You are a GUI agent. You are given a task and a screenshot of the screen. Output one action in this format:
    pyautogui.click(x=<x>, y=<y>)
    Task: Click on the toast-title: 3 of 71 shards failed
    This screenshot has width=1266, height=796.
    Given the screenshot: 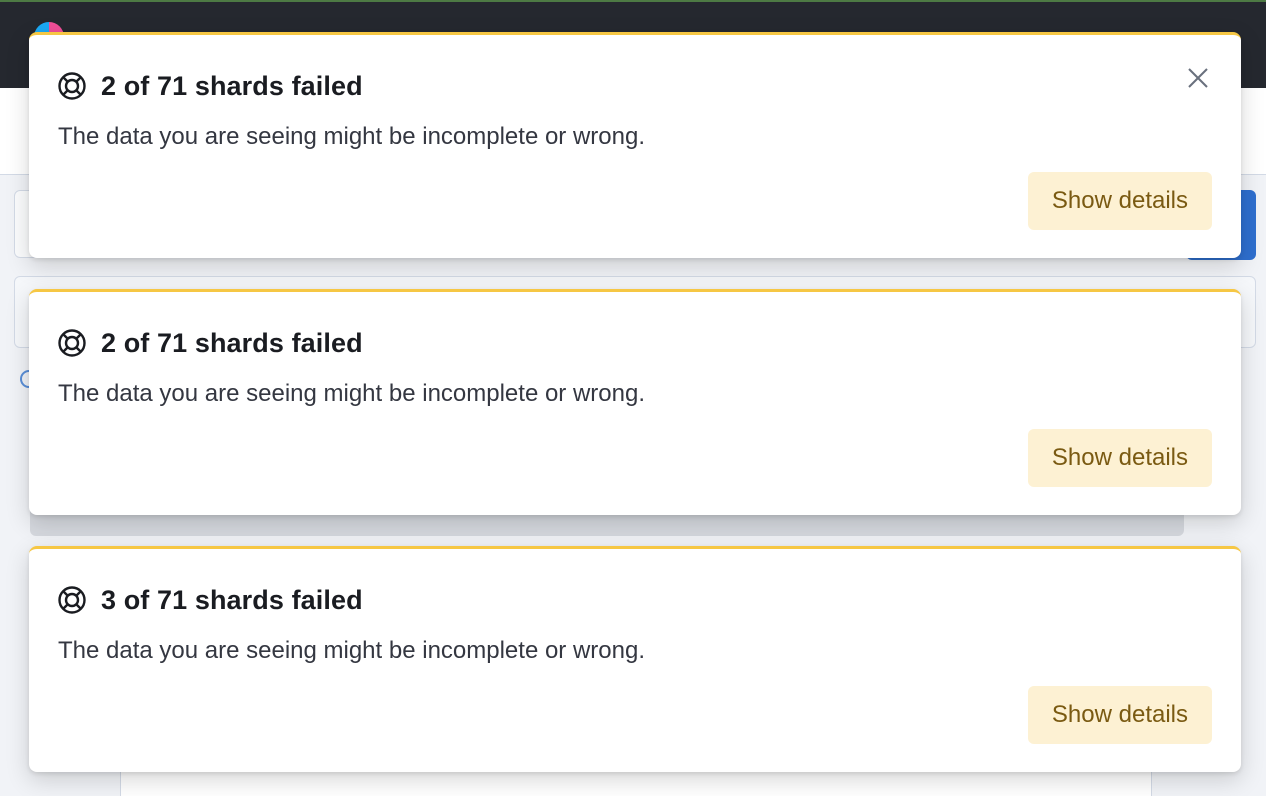 What is the action you would take?
    pyautogui.click(x=232, y=599)
    